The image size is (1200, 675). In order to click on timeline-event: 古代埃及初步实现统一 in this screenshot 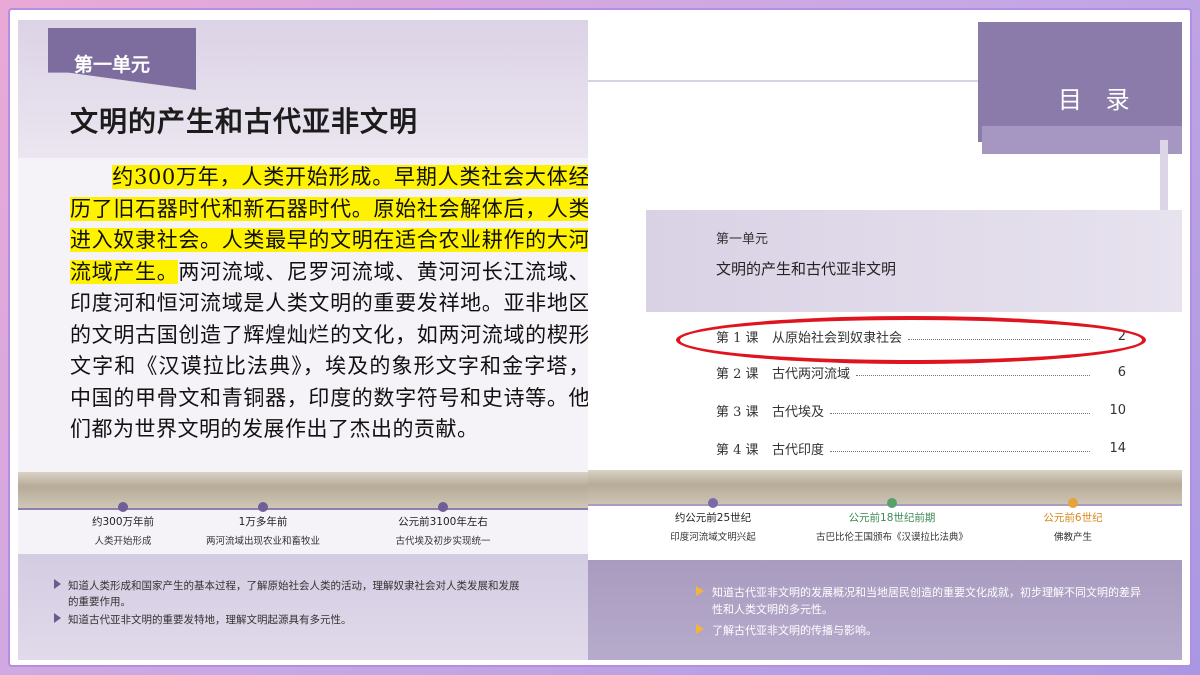, I will do `click(443, 541)`.